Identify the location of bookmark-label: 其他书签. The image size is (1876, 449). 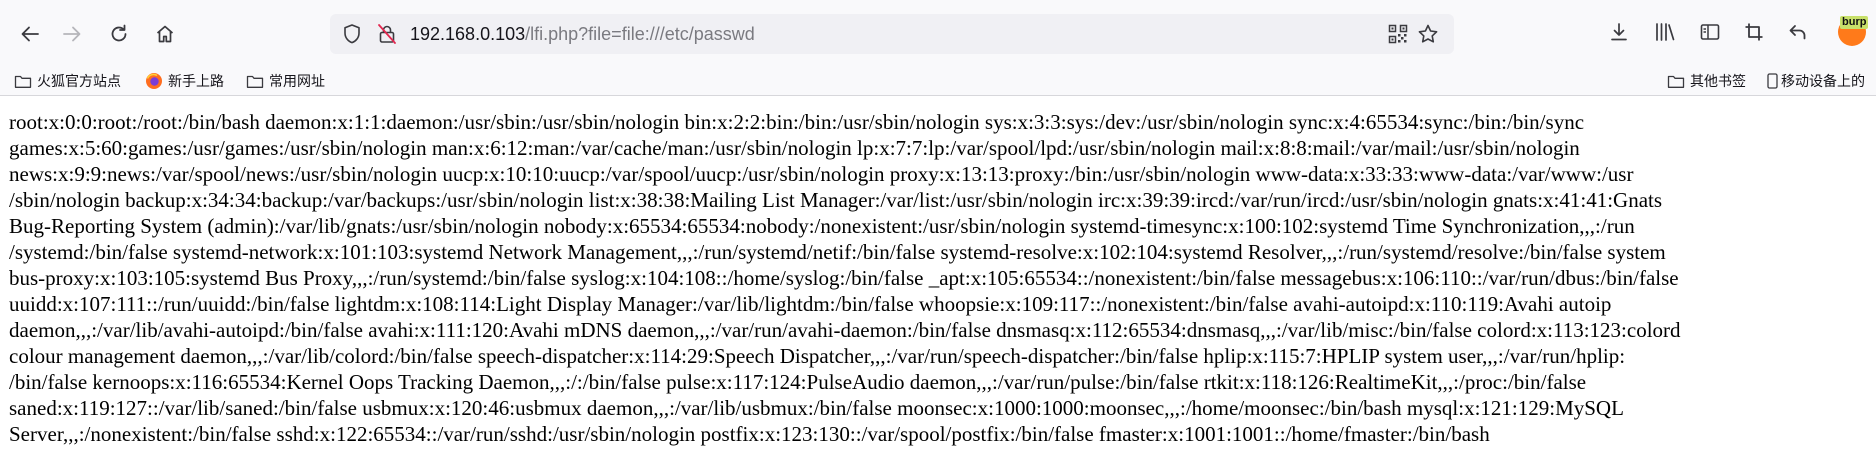
(1718, 81).